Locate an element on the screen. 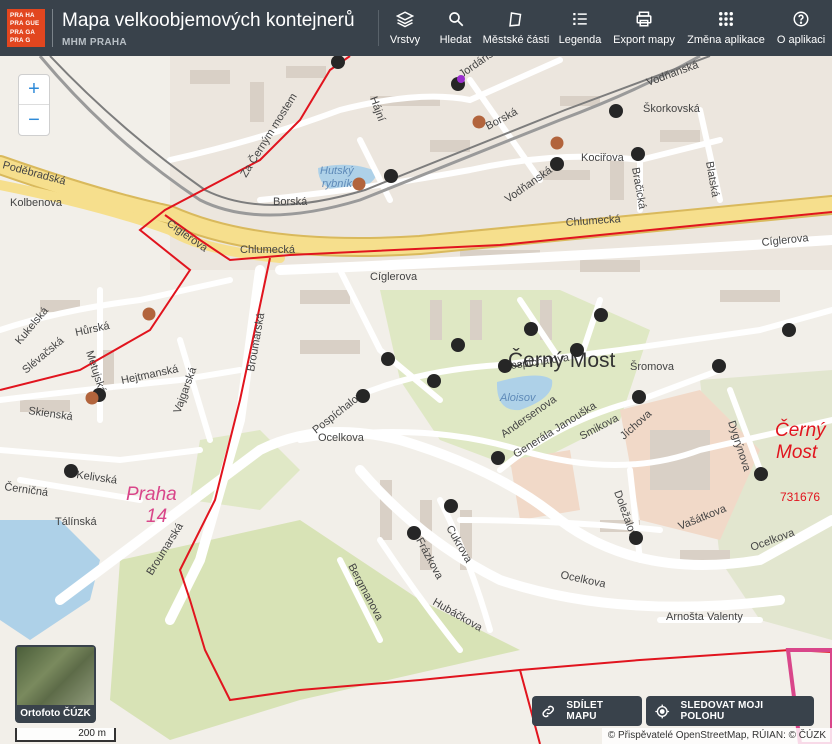 Image resolution: width=832 pixels, height=744 pixels. toolbar-districts-button: Městské části is located at coordinates (516, 28).